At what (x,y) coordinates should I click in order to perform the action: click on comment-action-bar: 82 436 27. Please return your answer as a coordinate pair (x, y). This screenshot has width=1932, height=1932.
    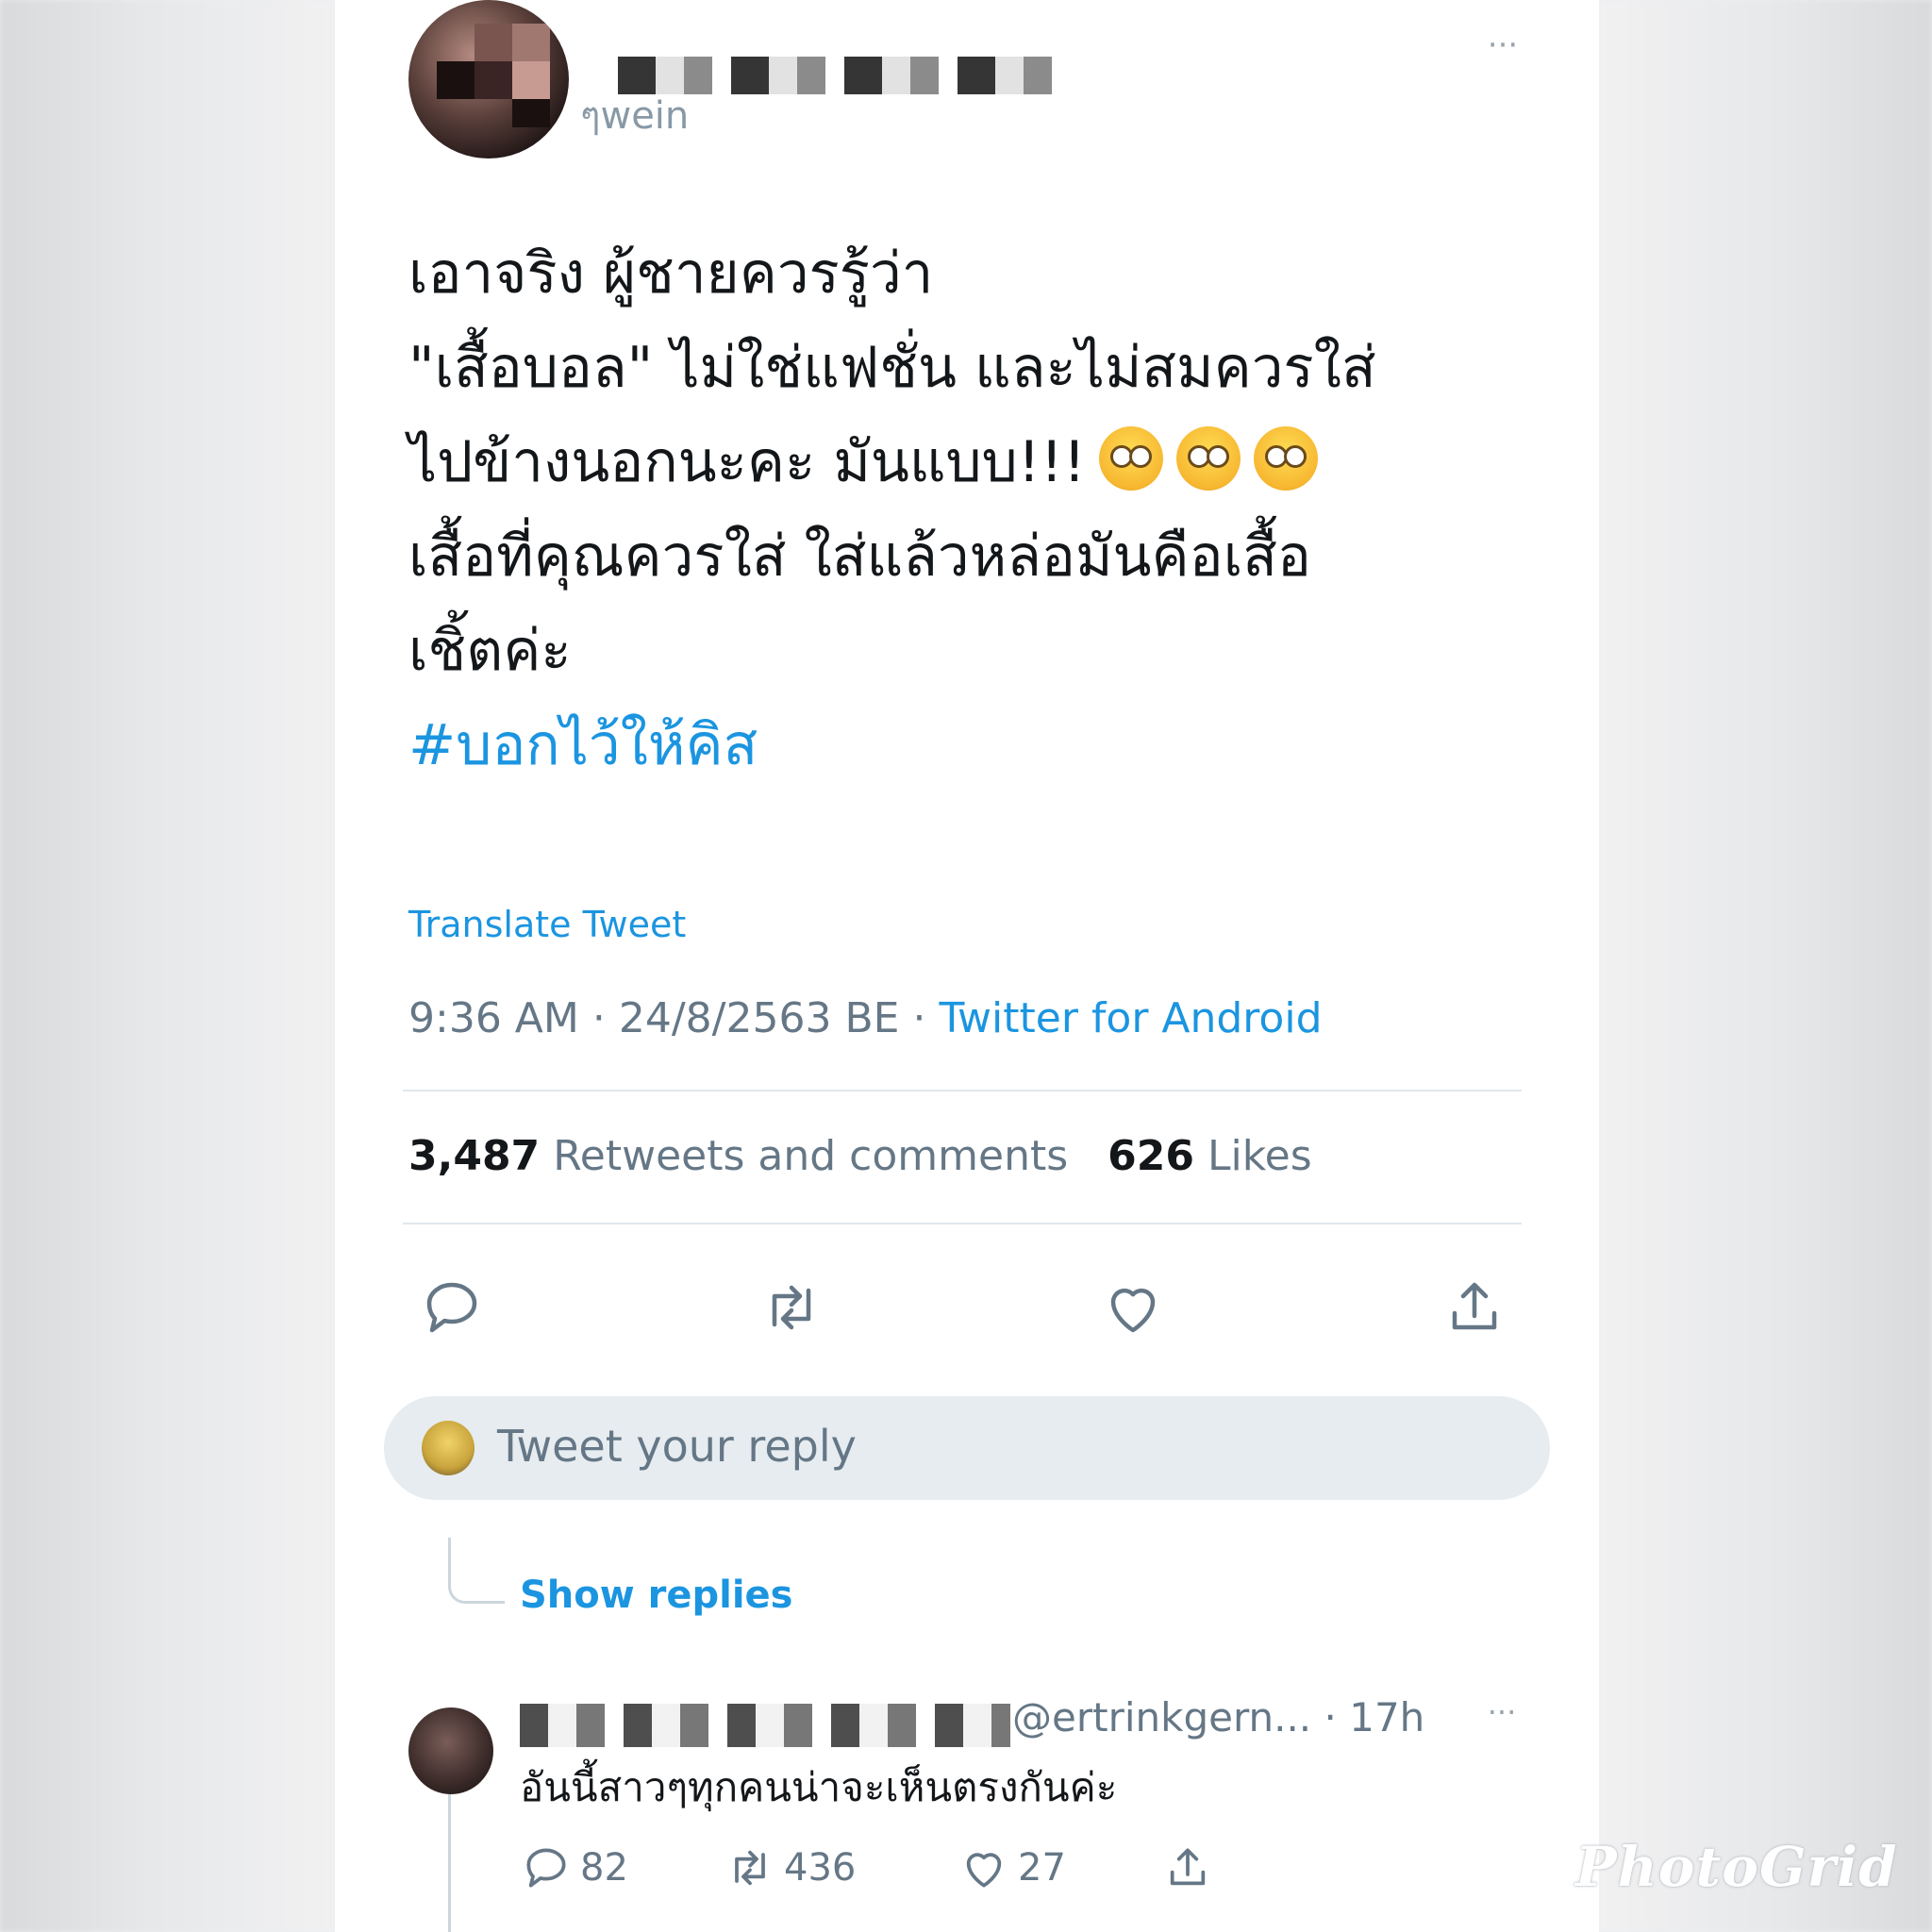
    Looking at the image, I should click on (967, 1873).